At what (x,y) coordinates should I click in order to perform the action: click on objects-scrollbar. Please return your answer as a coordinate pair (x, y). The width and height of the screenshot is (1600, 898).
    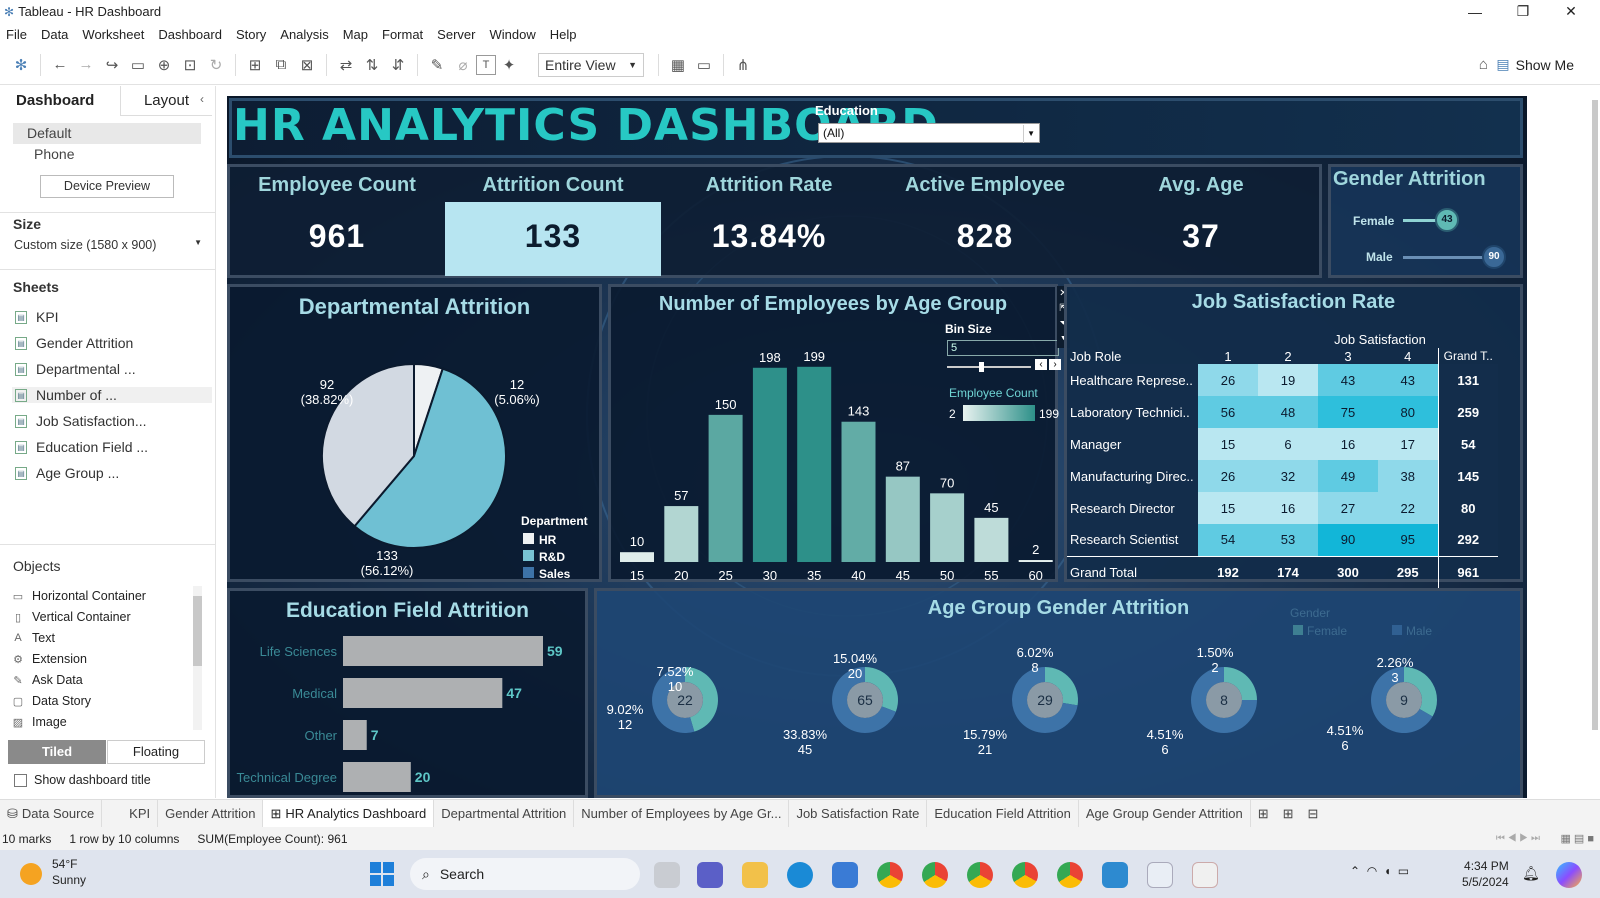
    Looking at the image, I should click on (197, 658).